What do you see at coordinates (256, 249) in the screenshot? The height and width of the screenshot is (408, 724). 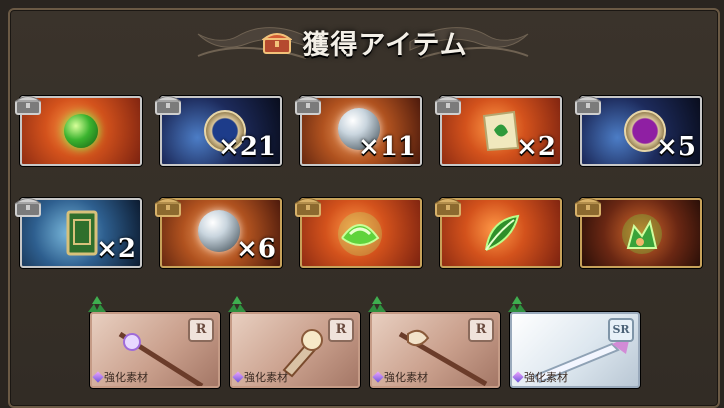 I see `item-quantity: ×6` at bounding box center [256, 249].